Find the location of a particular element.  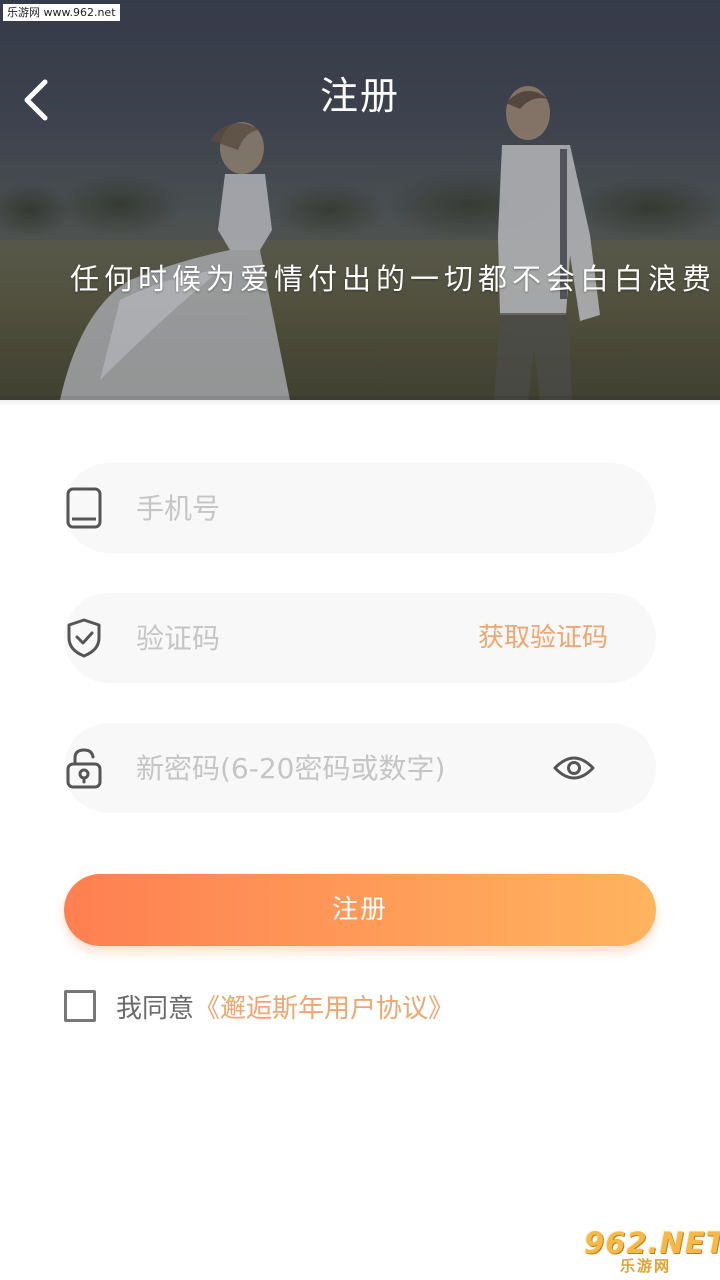

code-field: 获取验证码 is located at coordinates (360, 638).